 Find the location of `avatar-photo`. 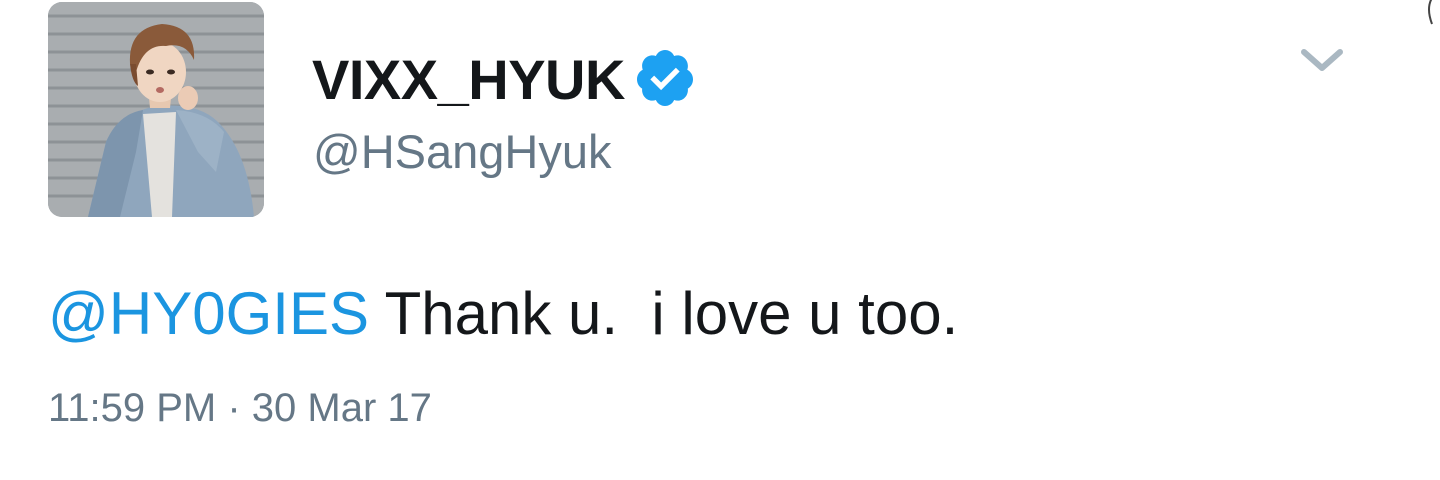

avatar-photo is located at coordinates (156, 109).